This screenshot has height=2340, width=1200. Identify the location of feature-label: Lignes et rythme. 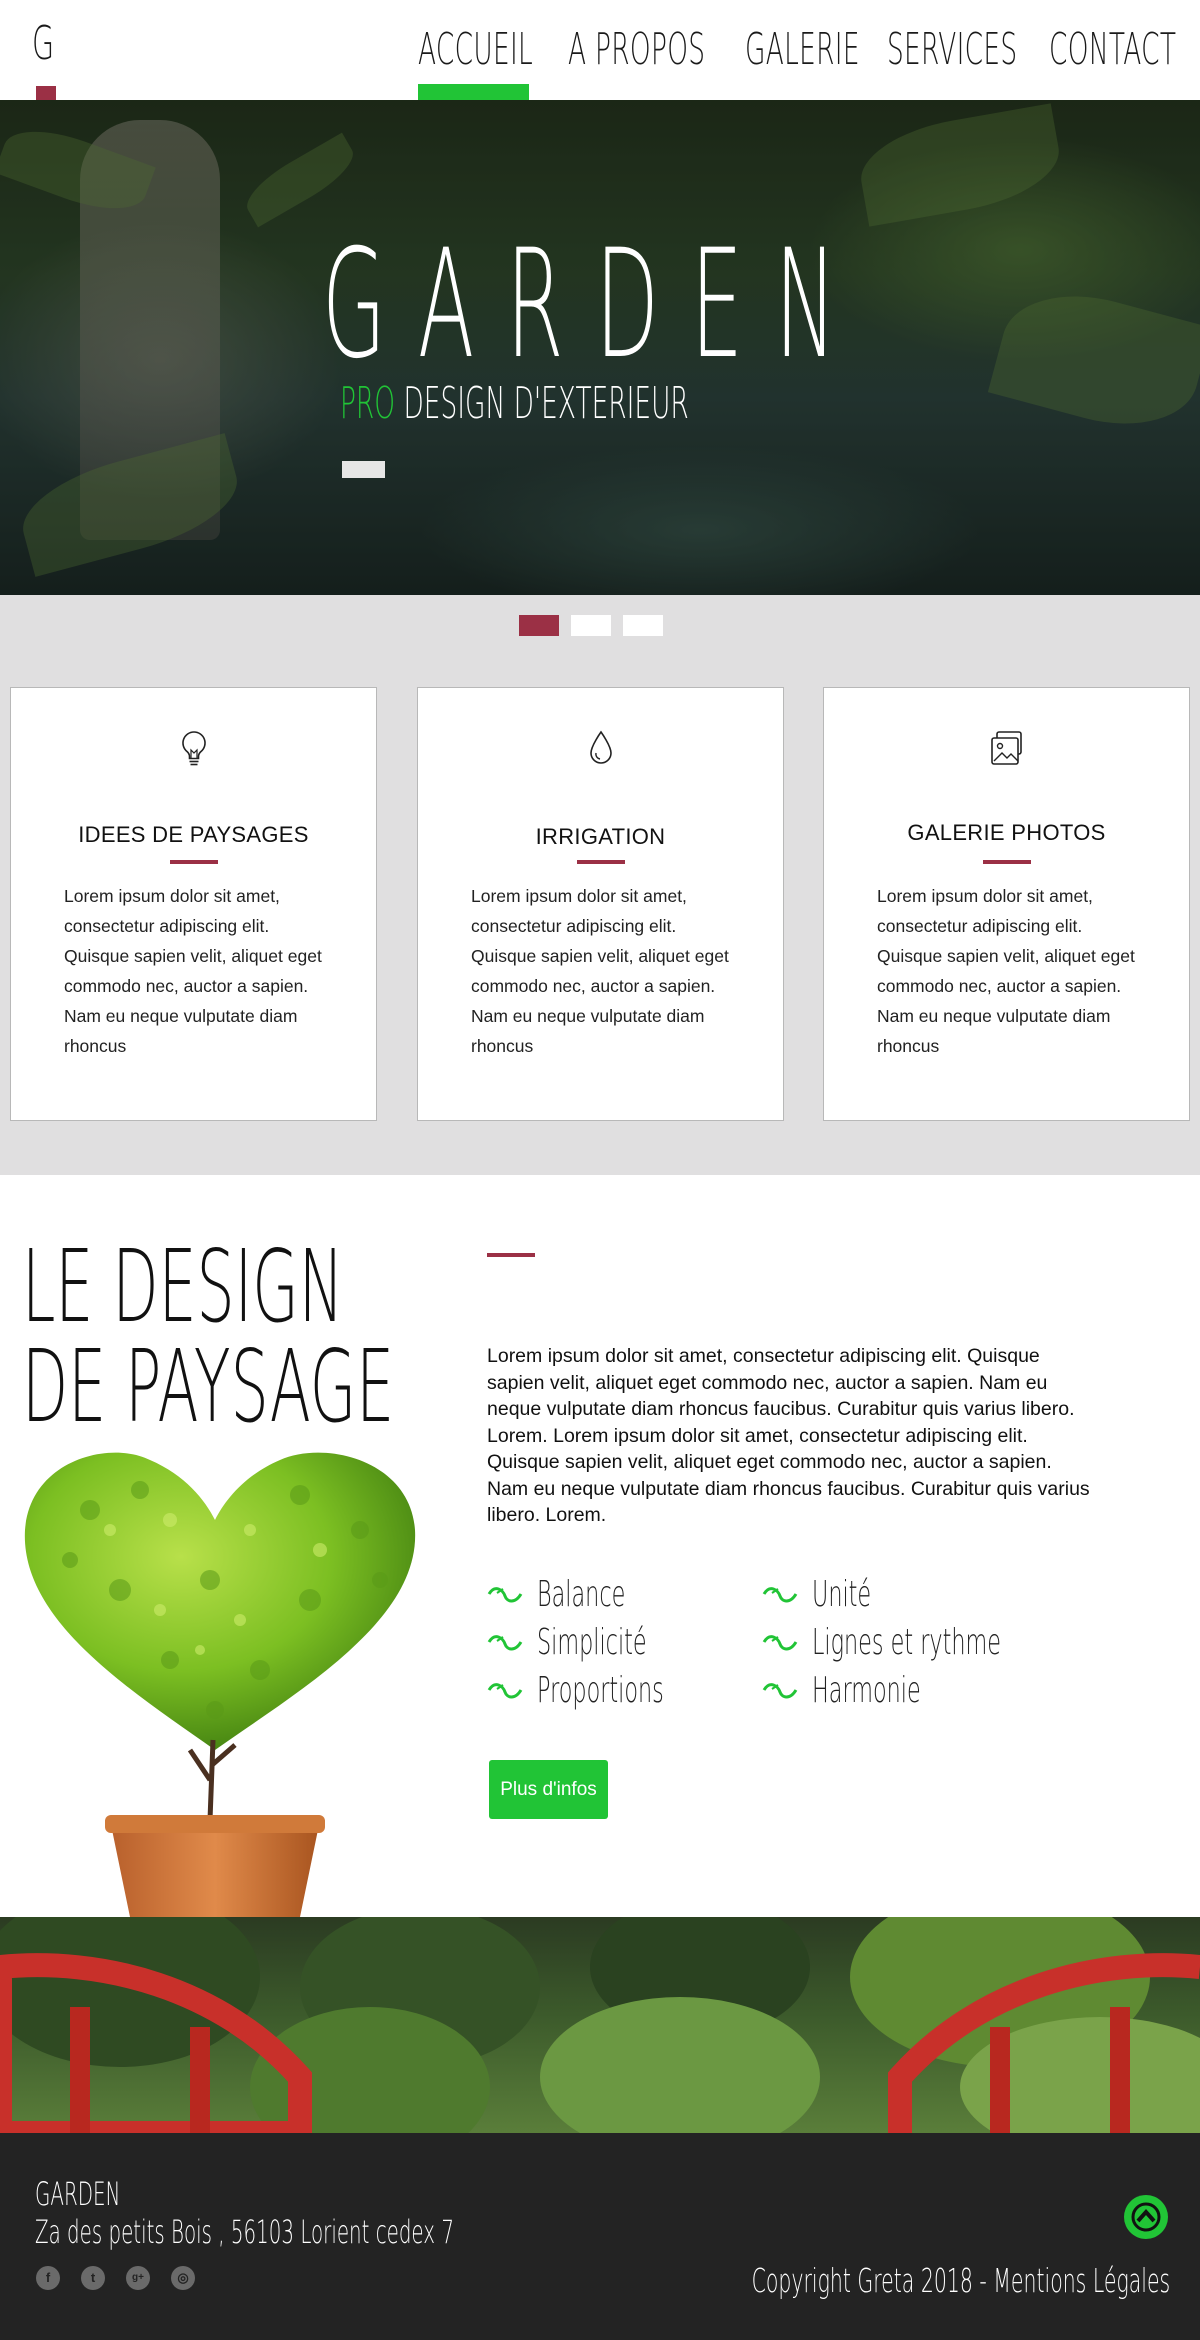
(906, 1642).